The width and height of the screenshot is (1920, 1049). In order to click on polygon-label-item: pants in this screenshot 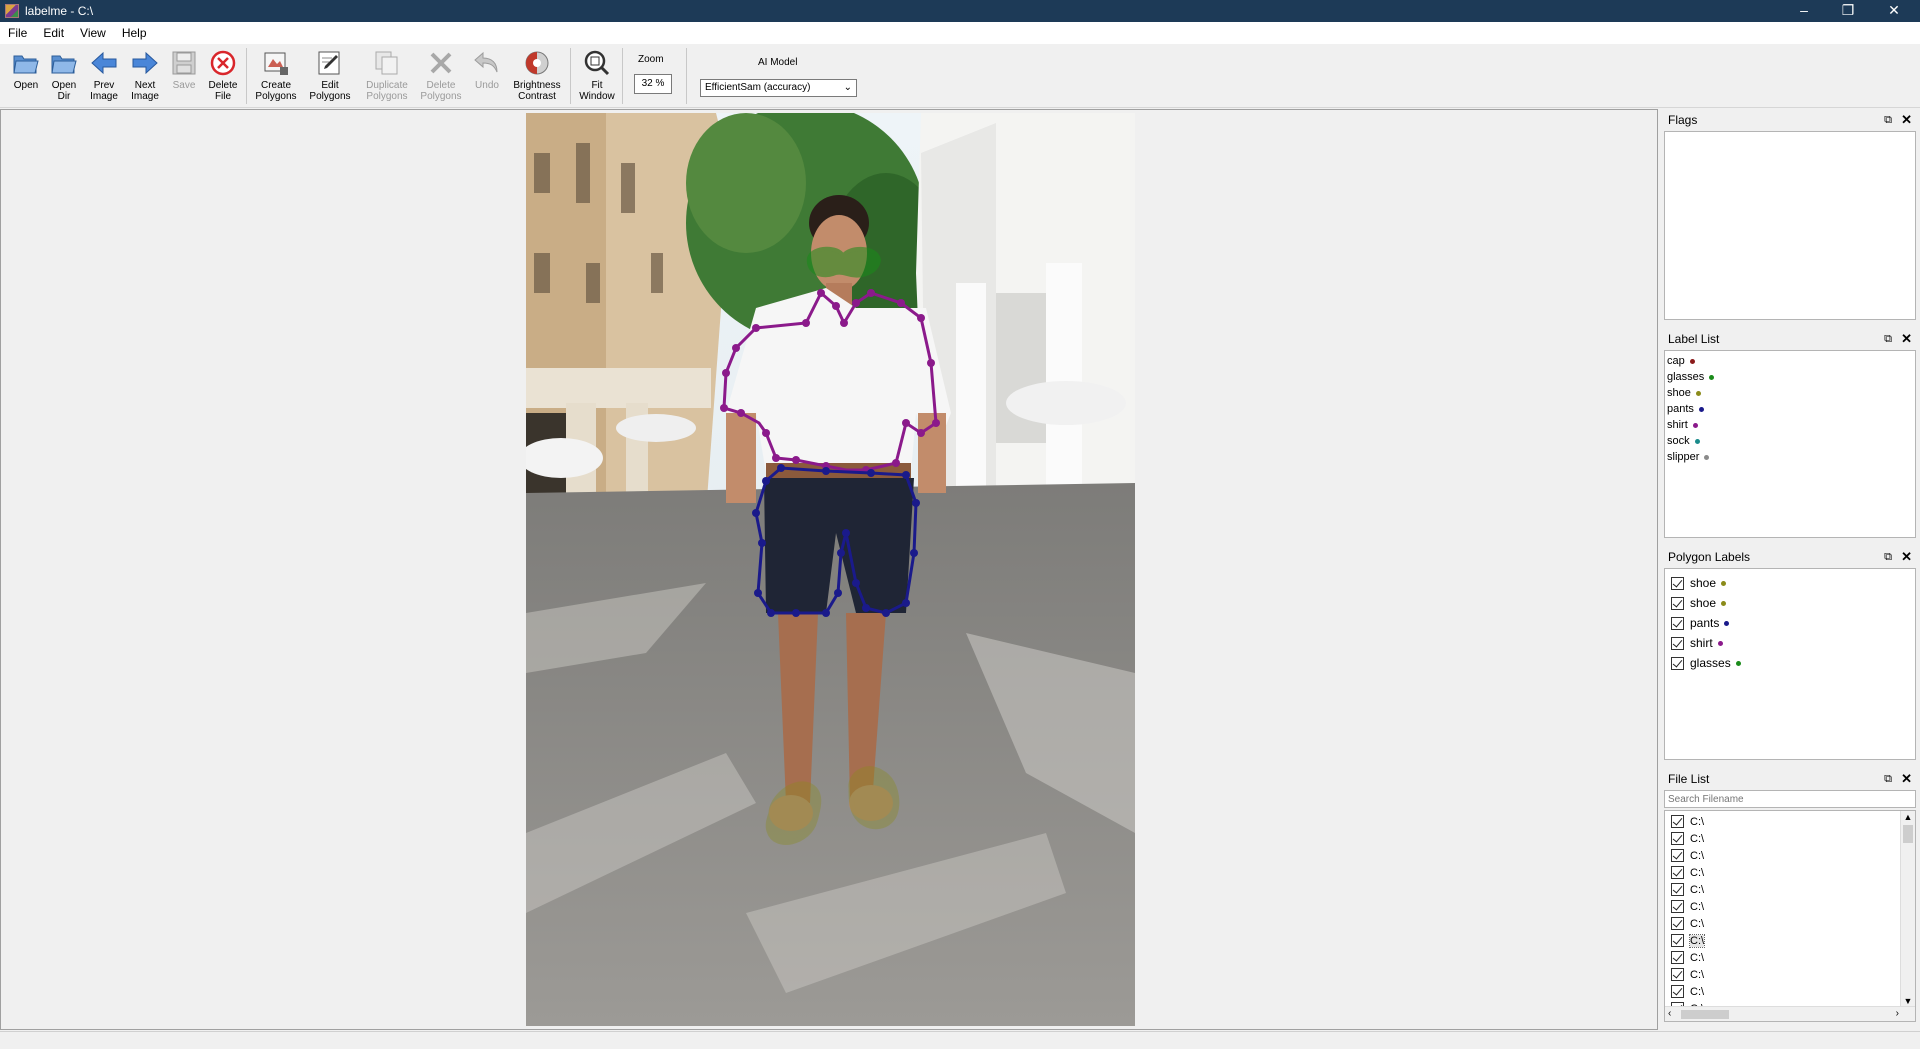, I will do `click(1790, 623)`.